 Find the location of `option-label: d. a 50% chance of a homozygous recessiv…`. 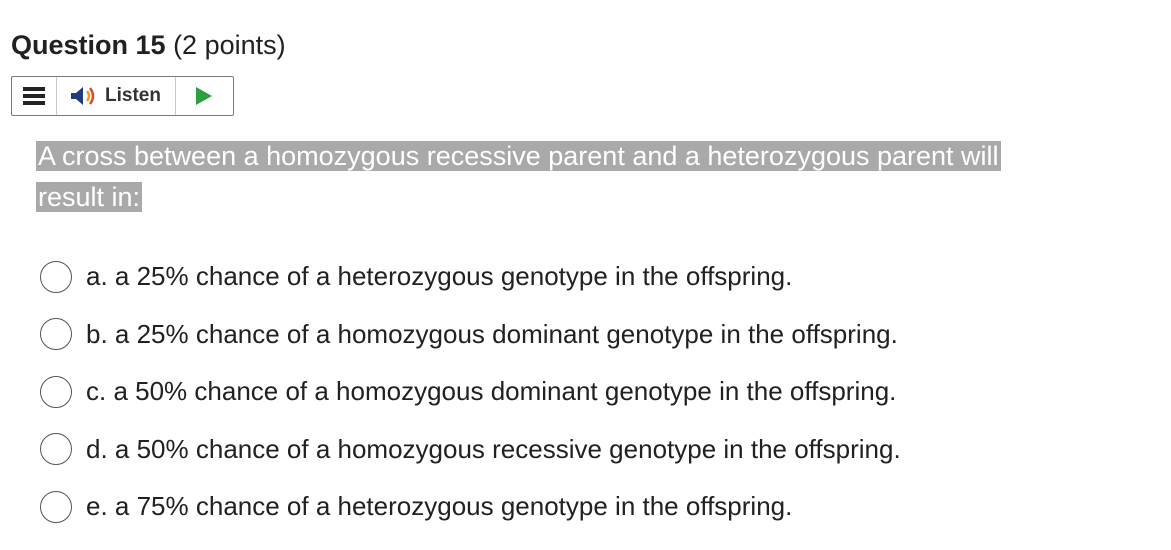

option-label: d. a 50% chance of a homozygous recessiv… is located at coordinates (493, 448).